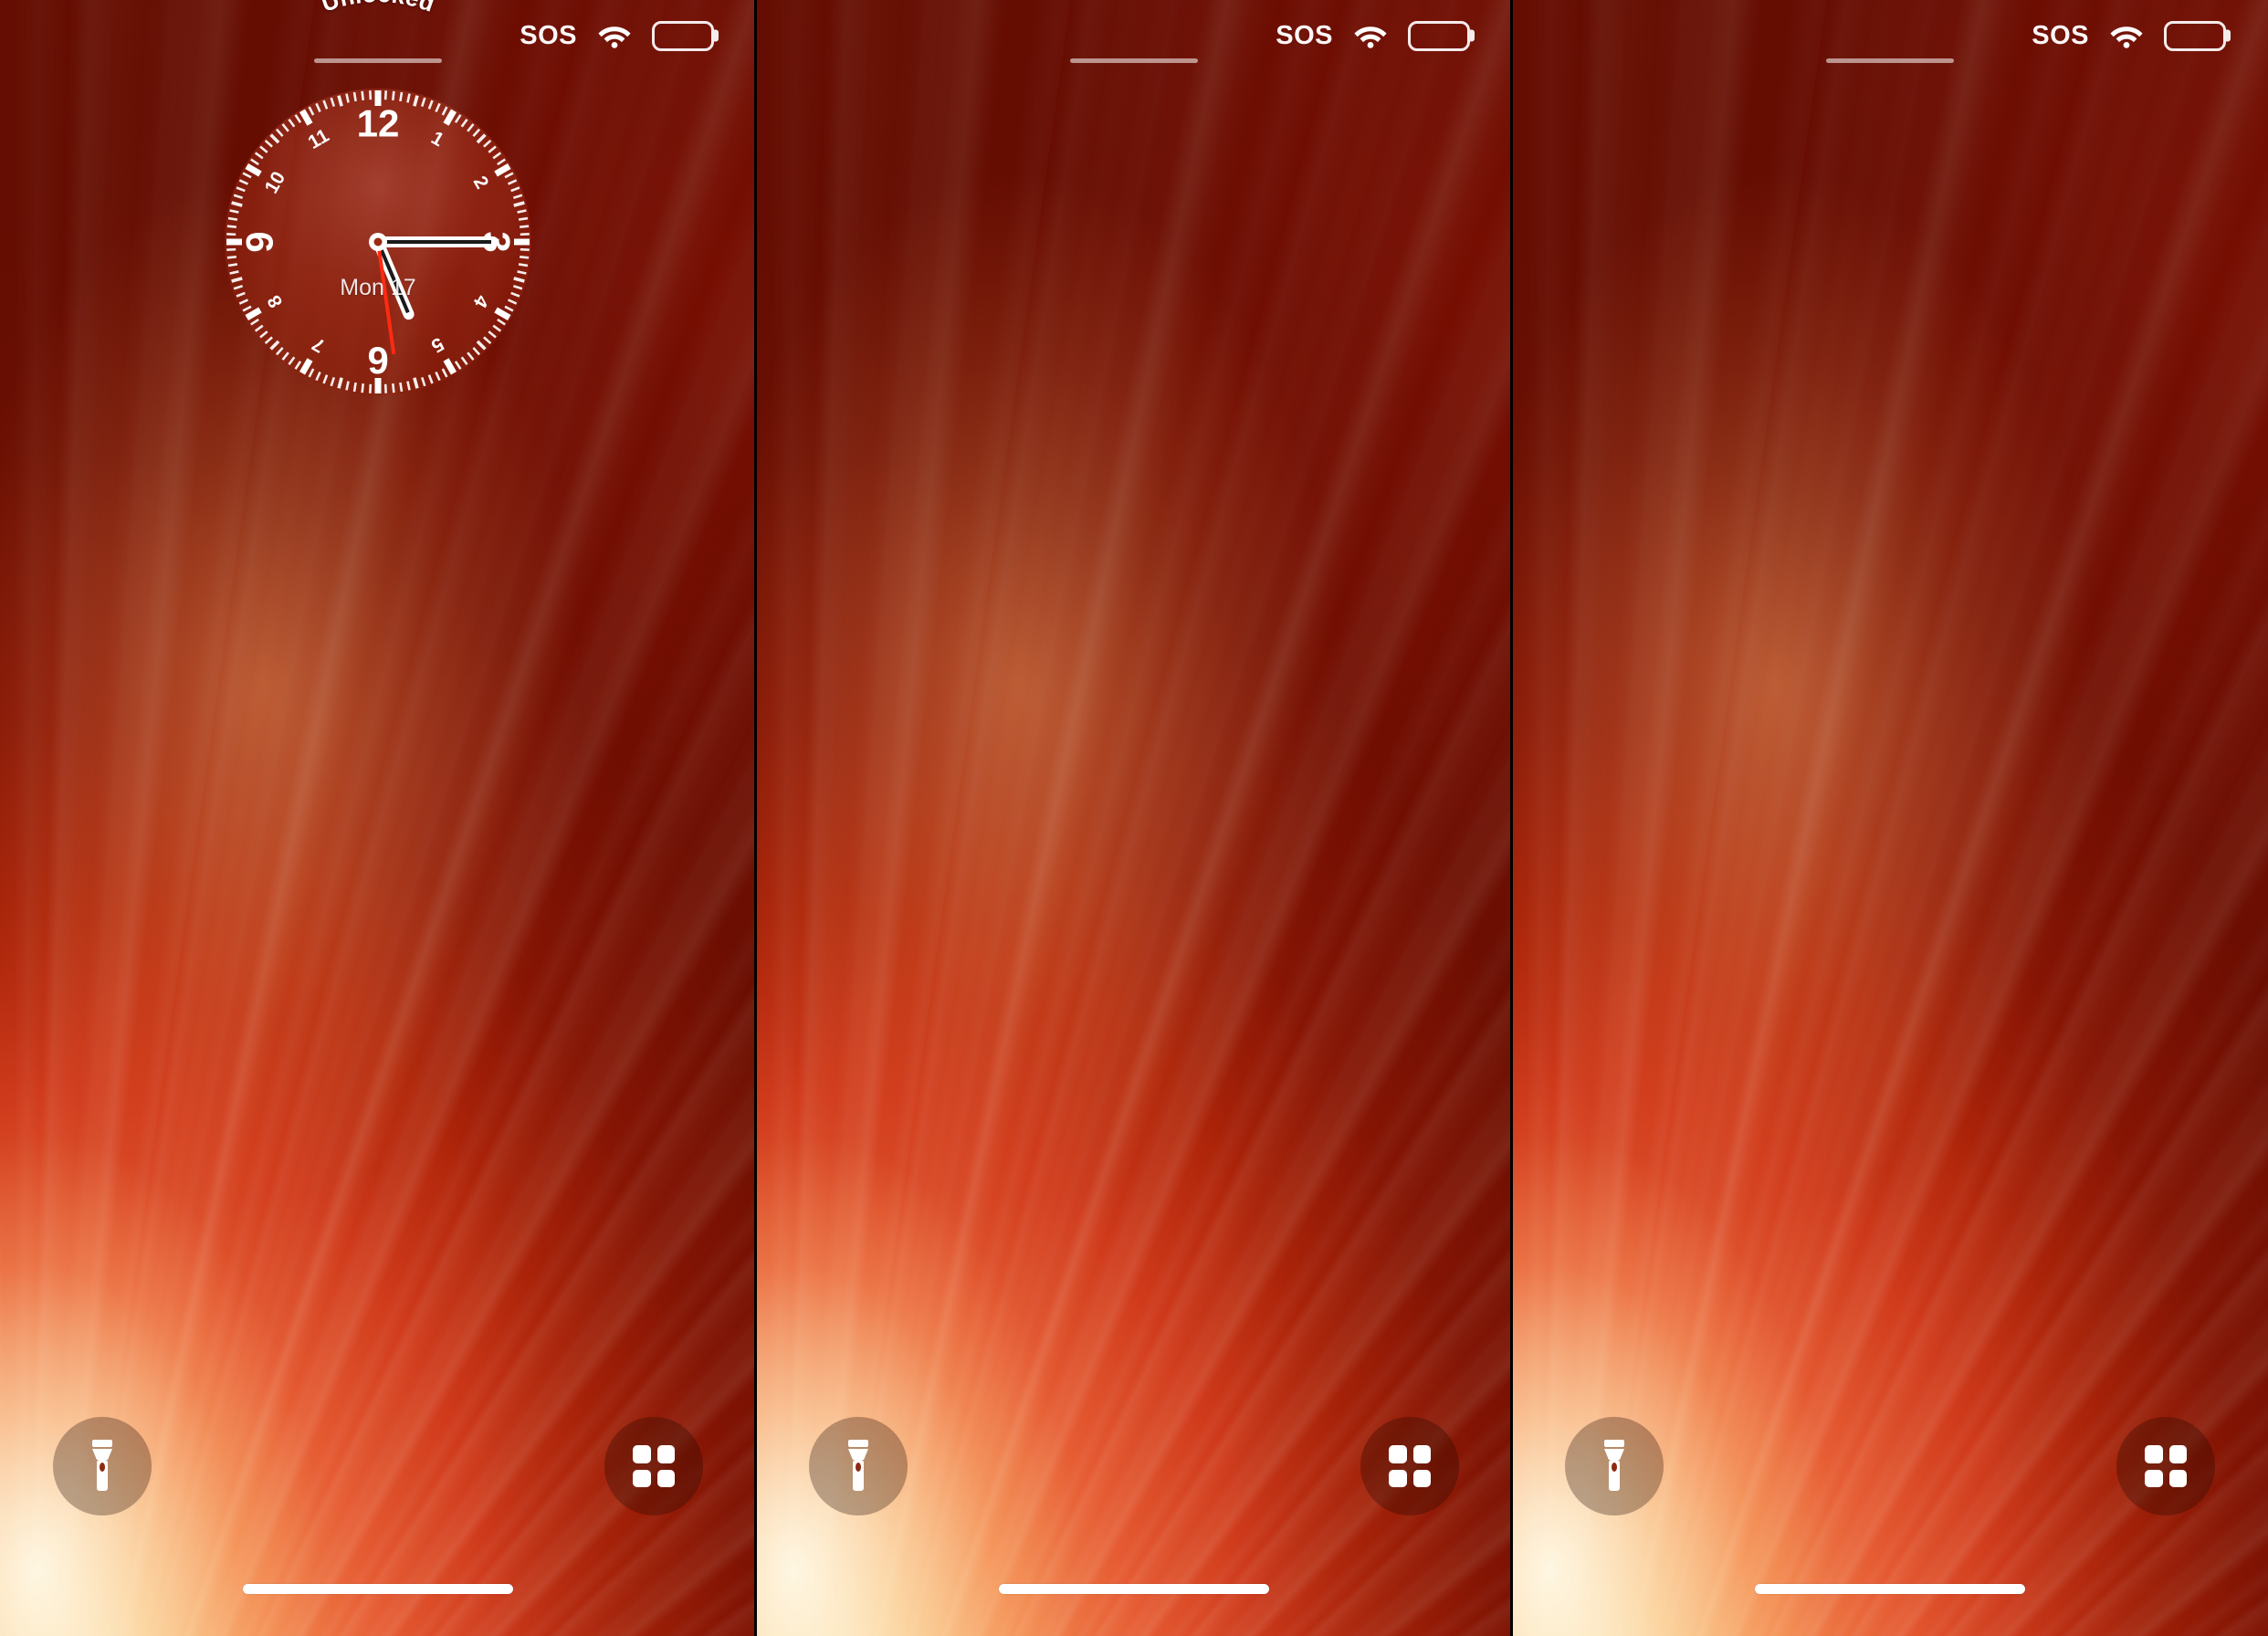 This screenshot has width=2268, height=1636. What do you see at coordinates (378, 123) in the screenshot?
I see `hour-numeral: 12` at bounding box center [378, 123].